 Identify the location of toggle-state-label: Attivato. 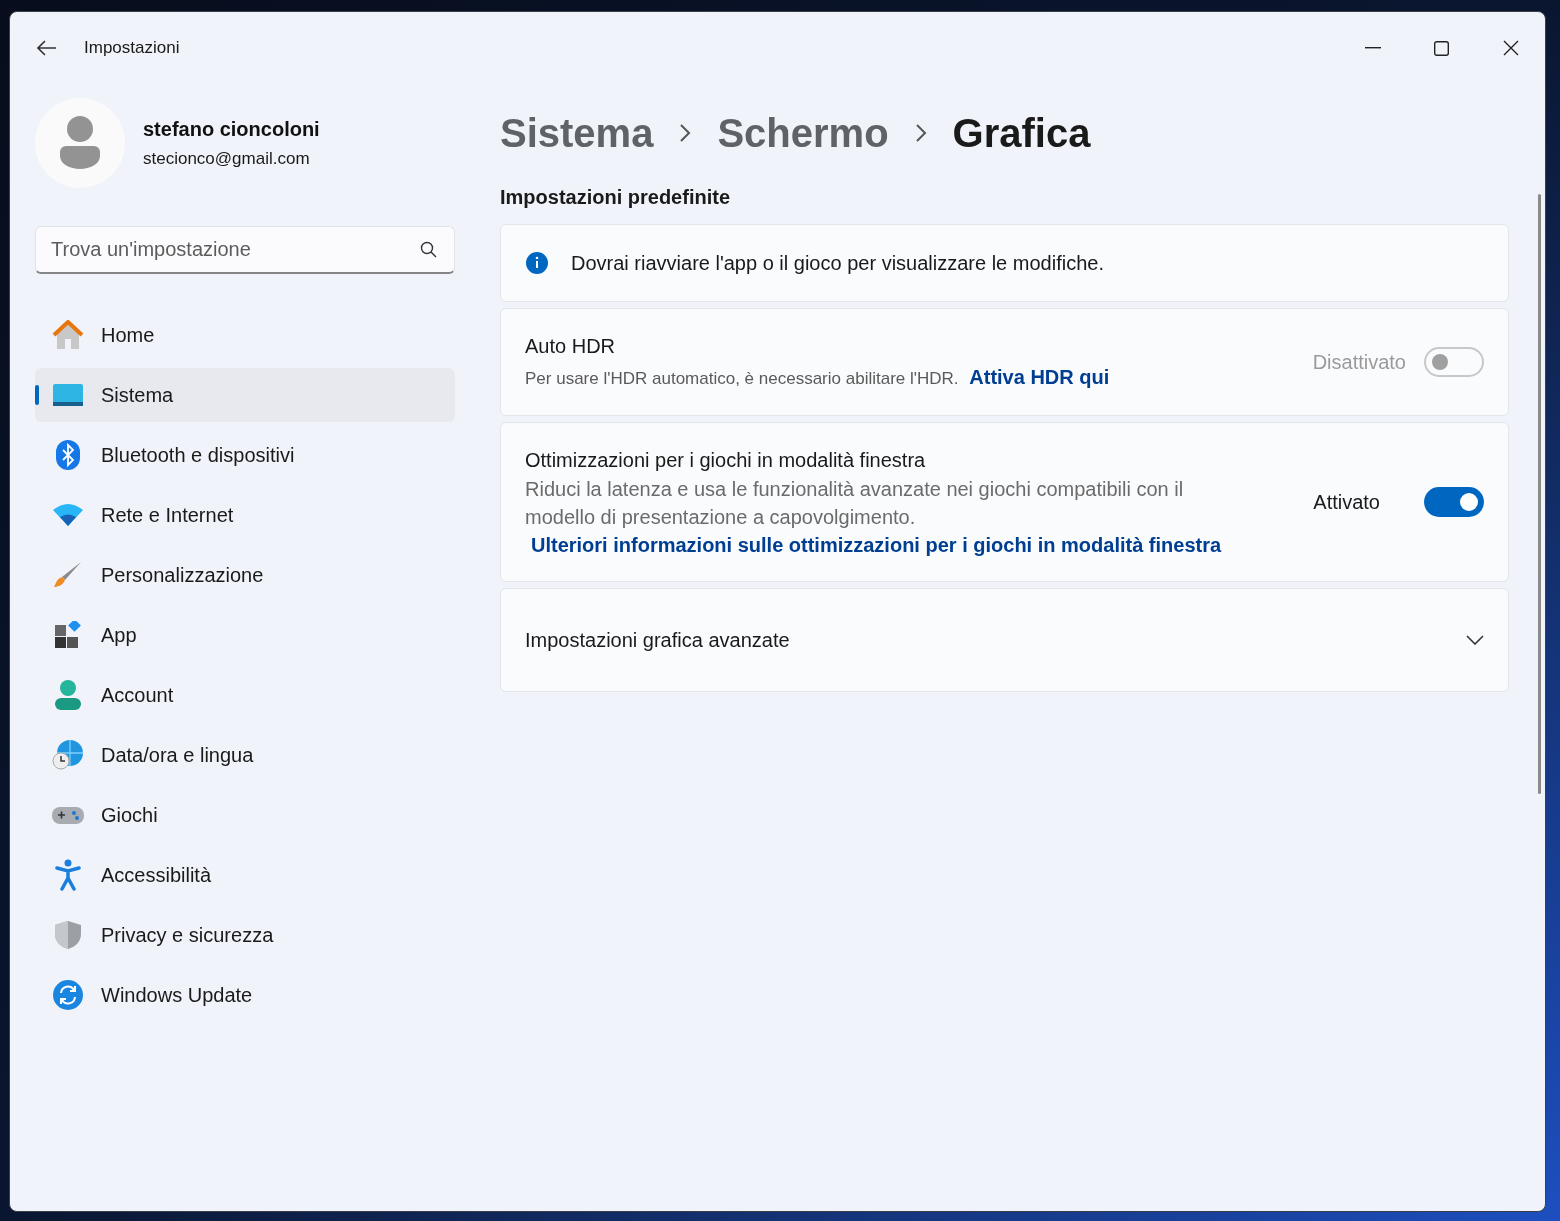
(1346, 502).